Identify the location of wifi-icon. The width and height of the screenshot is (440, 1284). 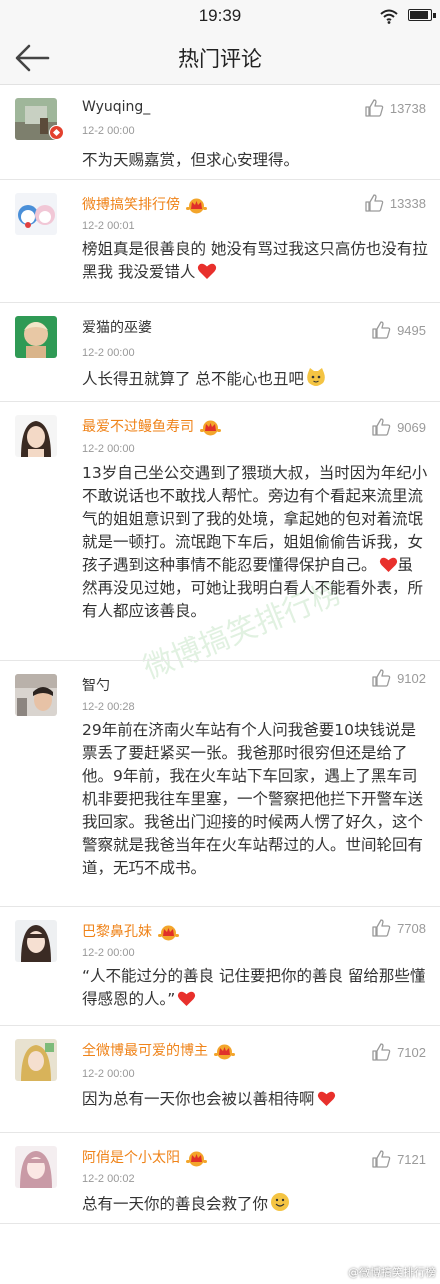
(389, 16).